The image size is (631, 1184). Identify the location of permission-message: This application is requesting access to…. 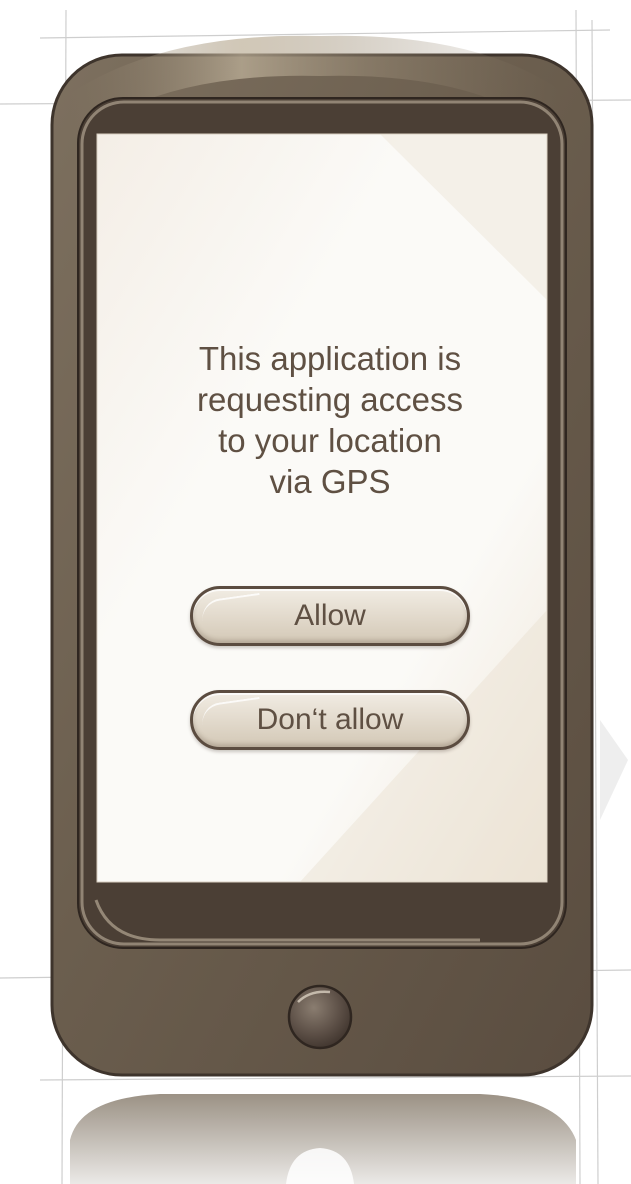
(330, 420).